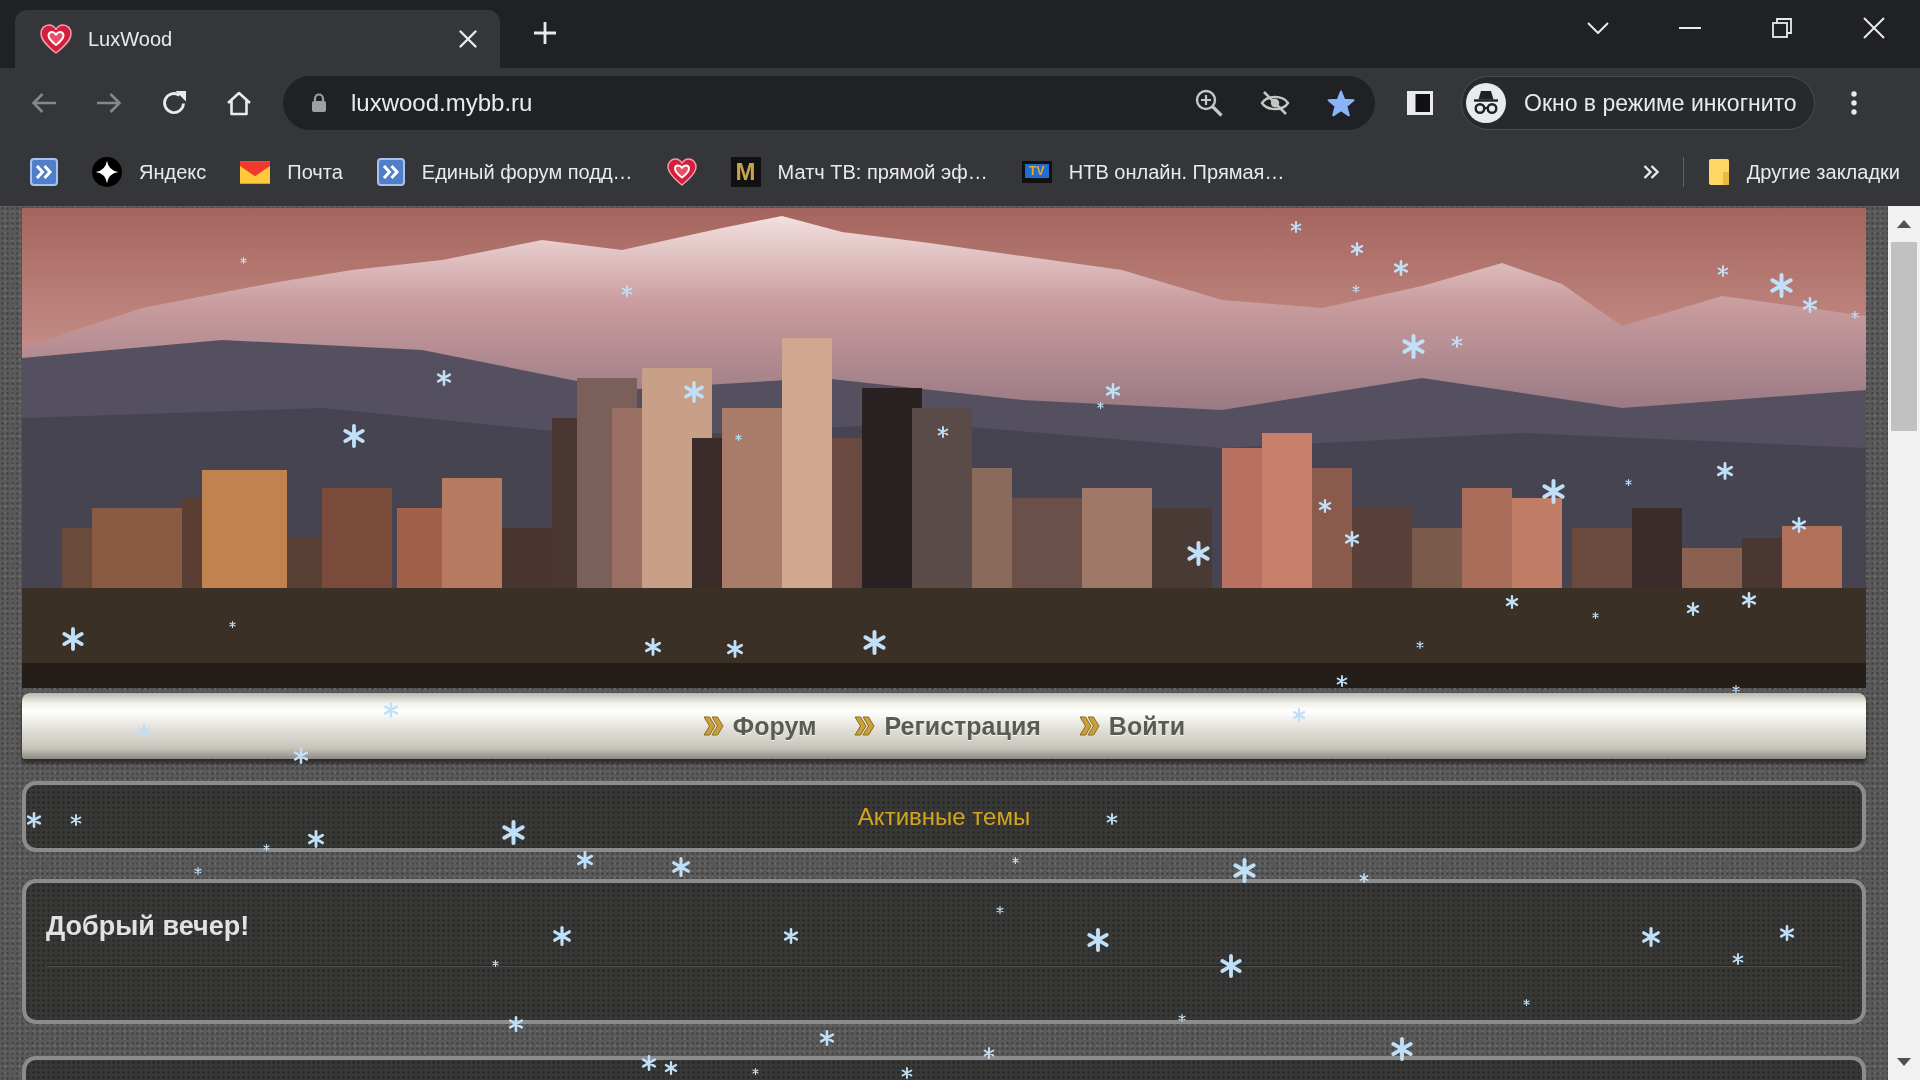 Image resolution: width=1920 pixels, height=1080 pixels. I want to click on nav-link: Войти, so click(1132, 726).